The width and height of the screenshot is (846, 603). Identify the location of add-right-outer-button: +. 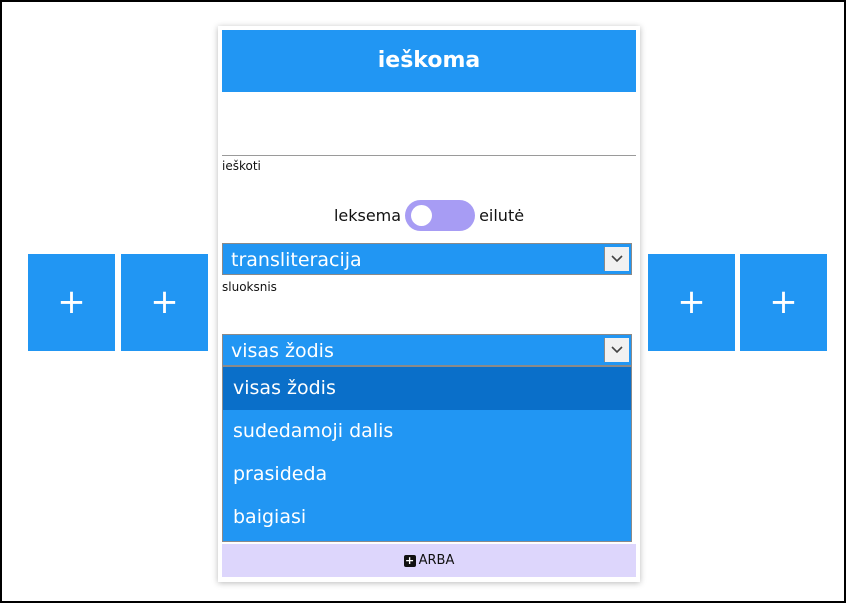
(783, 302).